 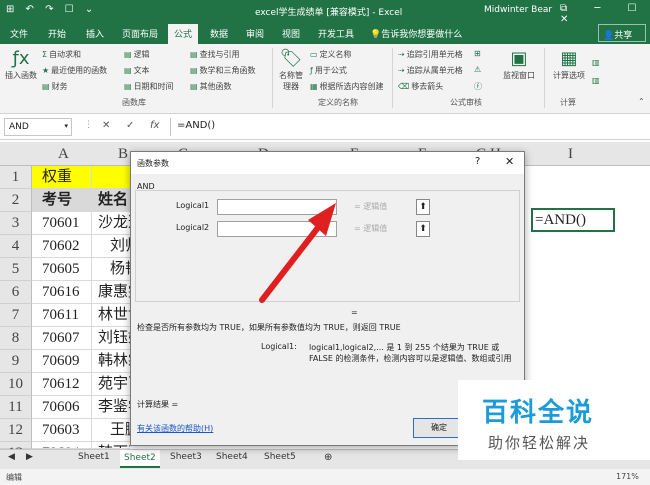 What do you see at coordinates (291, 262) in the screenshot?
I see `arrow-shaft` at bounding box center [291, 262].